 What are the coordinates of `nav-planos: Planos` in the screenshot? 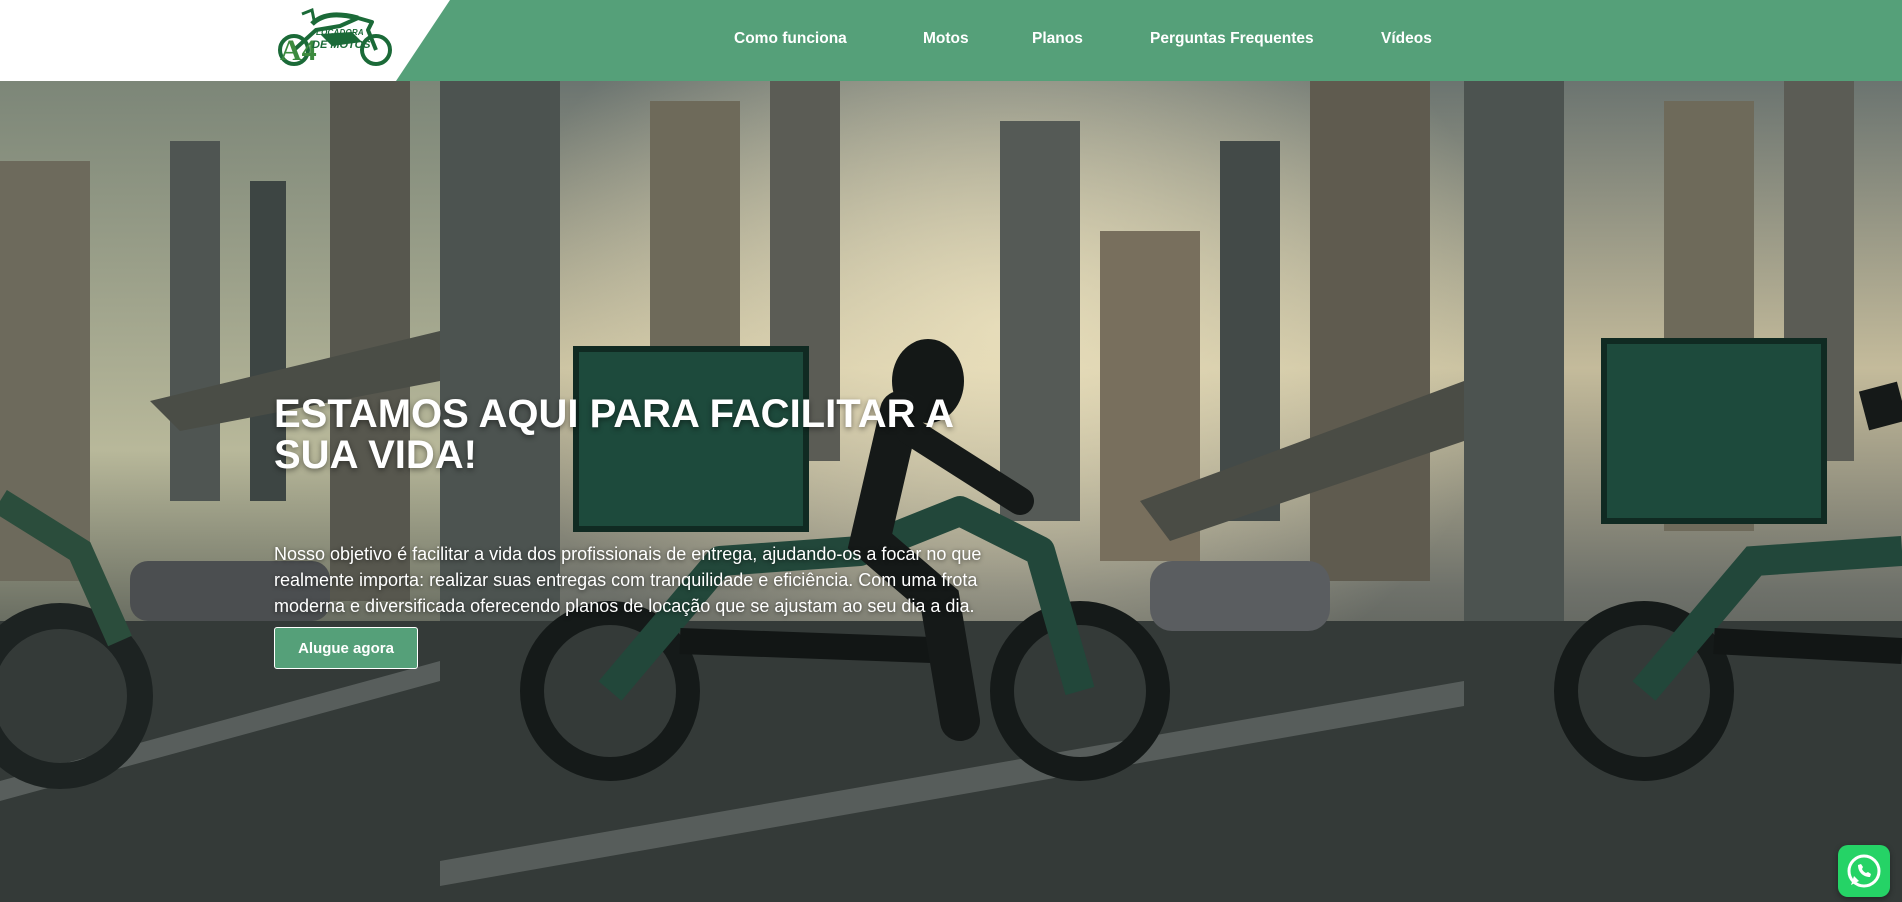 It's located at (1057, 39).